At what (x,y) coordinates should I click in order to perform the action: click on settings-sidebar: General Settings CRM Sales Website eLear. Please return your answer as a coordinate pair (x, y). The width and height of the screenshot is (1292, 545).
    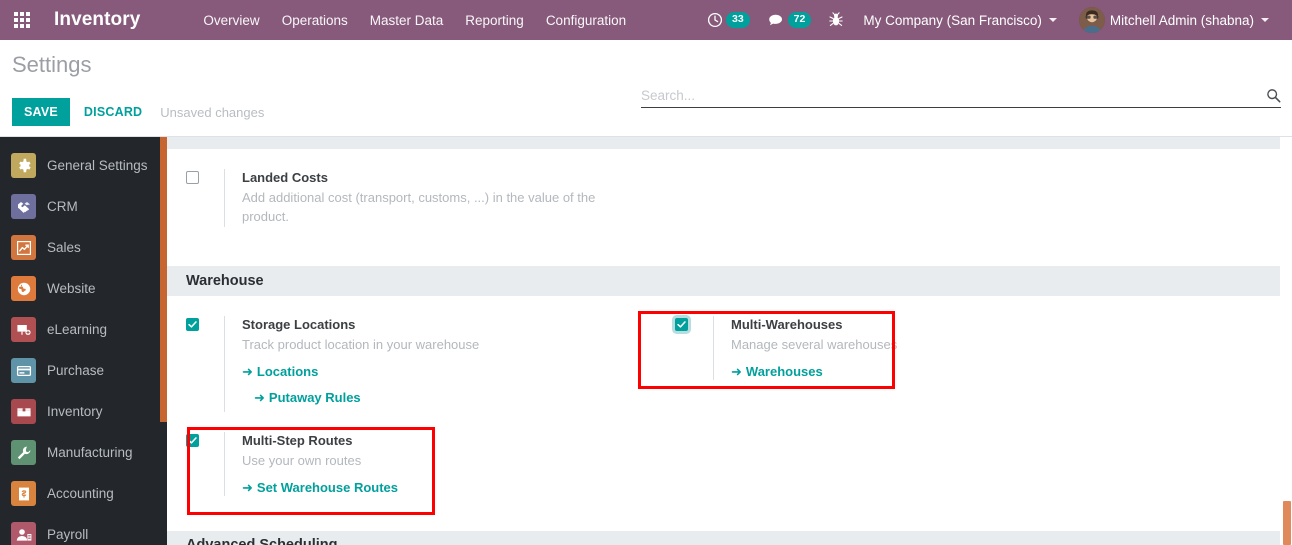
    Looking at the image, I should click on (83, 341).